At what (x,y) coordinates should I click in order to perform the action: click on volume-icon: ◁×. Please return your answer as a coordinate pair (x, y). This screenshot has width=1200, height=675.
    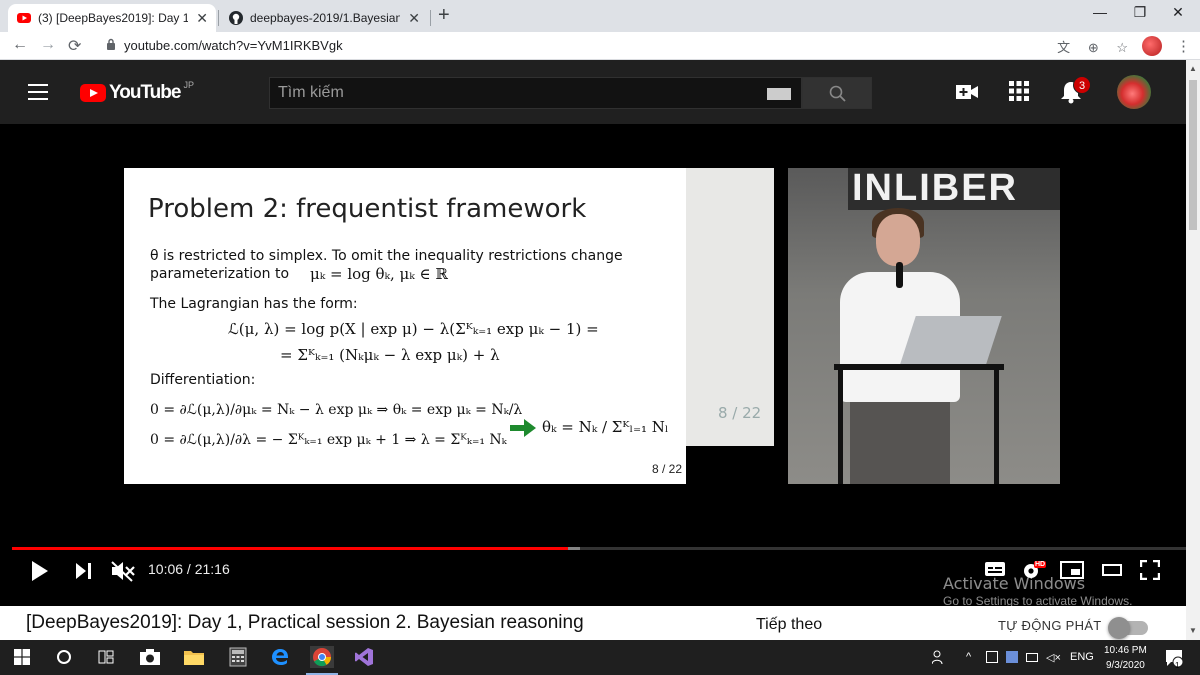
    Looking at the image, I should click on (1053, 657).